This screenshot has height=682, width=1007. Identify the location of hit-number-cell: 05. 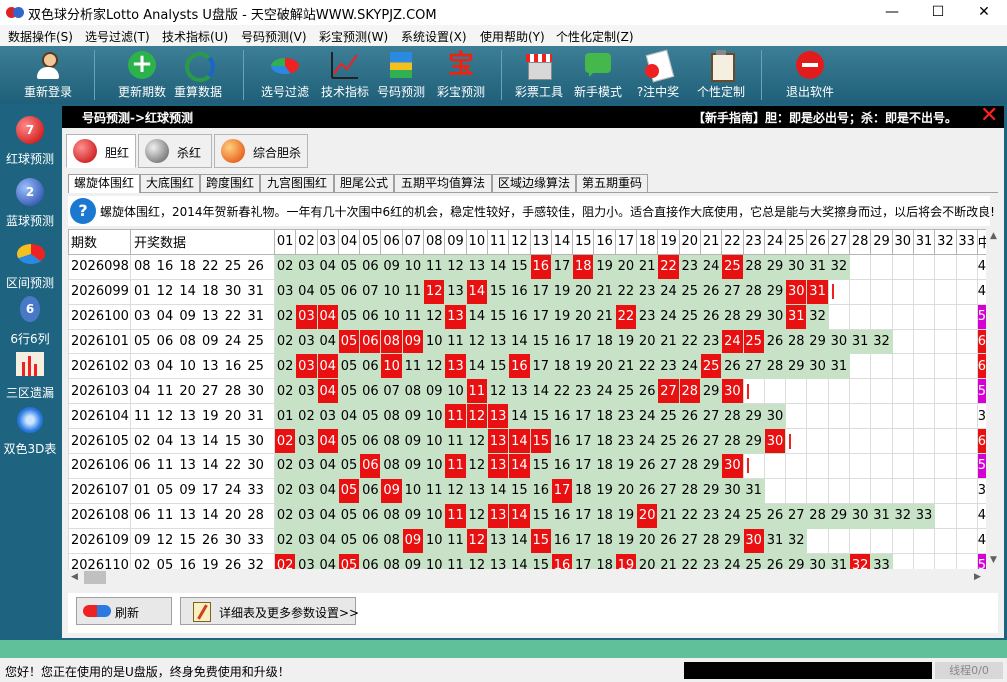
(349, 341).